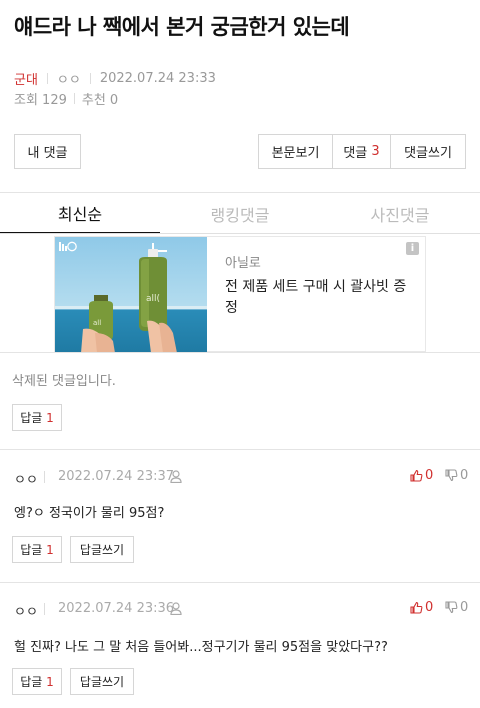  What do you see at coordinates (69, 78) in the screenshot?
I see `post-author: ㅇㅇ` at bounding box center [69, 78].